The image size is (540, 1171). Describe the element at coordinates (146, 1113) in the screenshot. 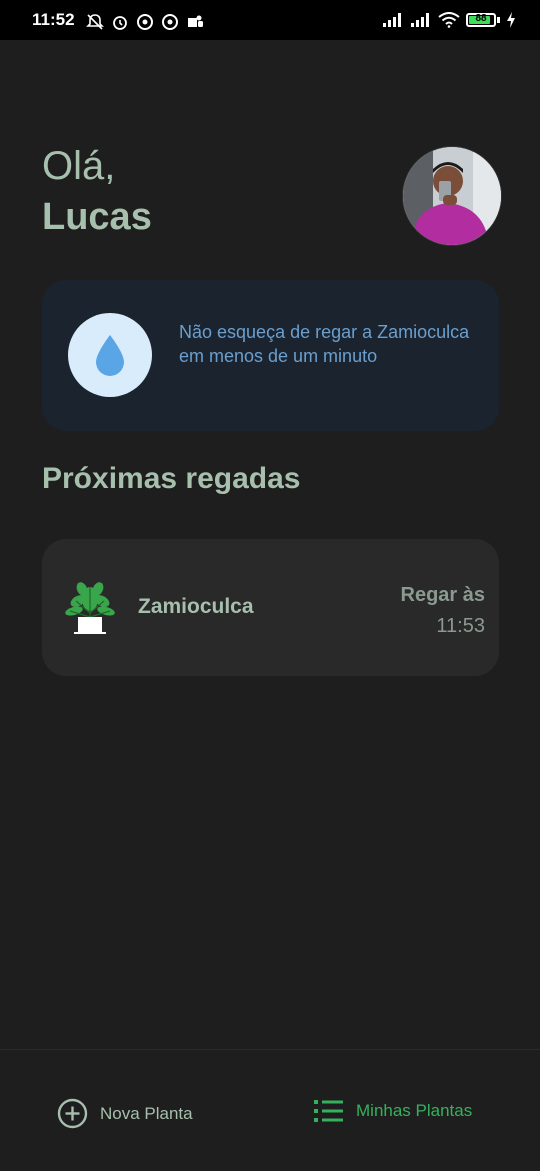

I see `nav-new-plant-label: Nova Planta` at that location.